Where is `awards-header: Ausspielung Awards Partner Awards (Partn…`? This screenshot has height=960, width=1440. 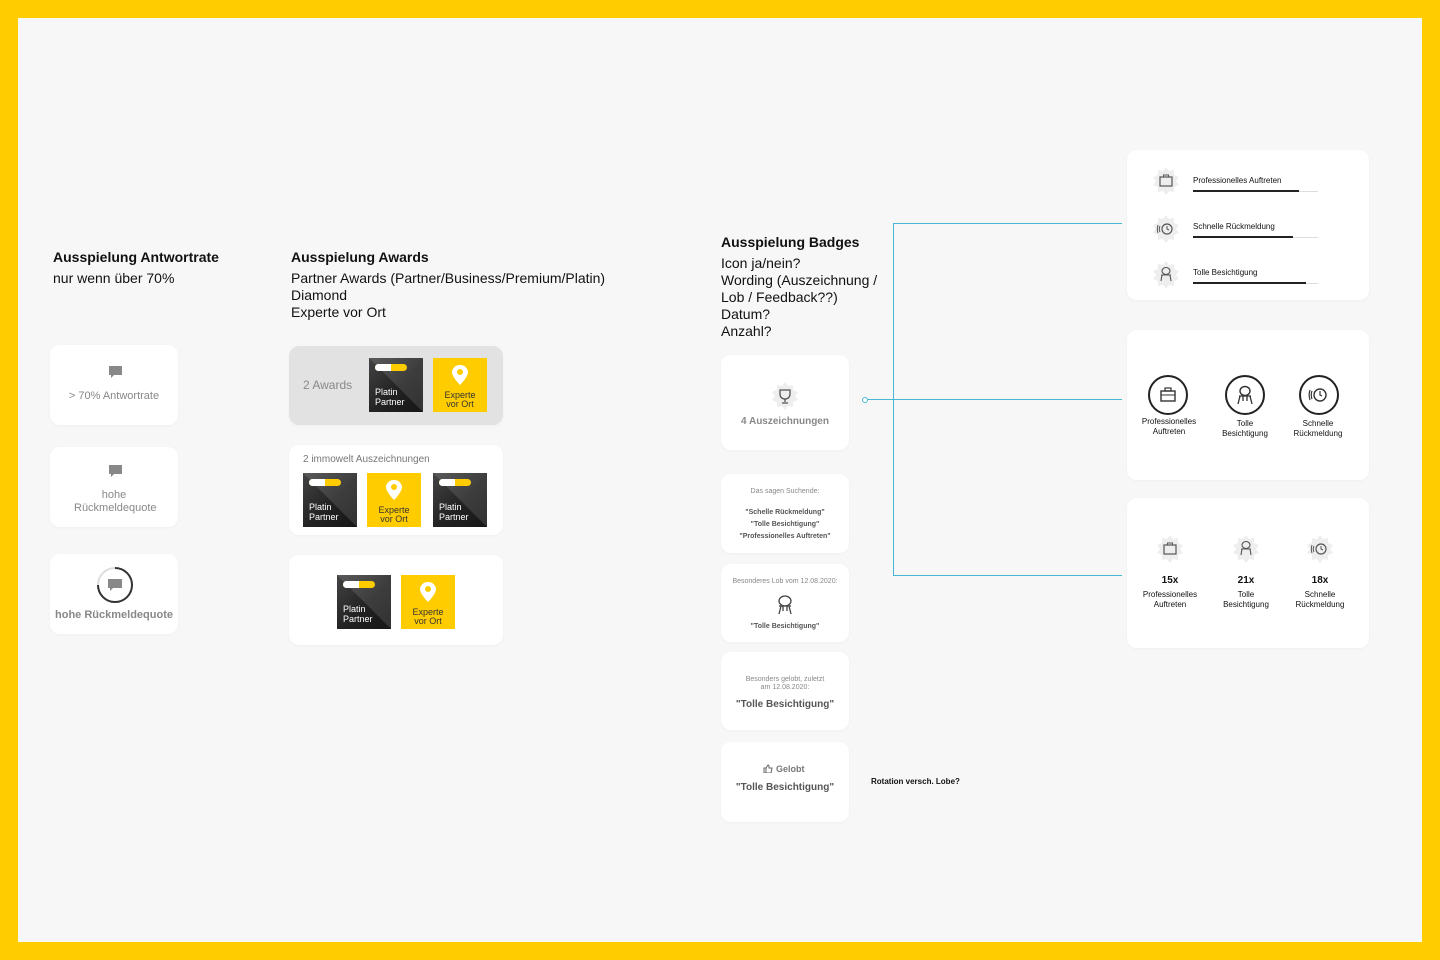 awards-header: Ausspielung Awards Partner Awards (Partn… is located at coordinates (448, 285).